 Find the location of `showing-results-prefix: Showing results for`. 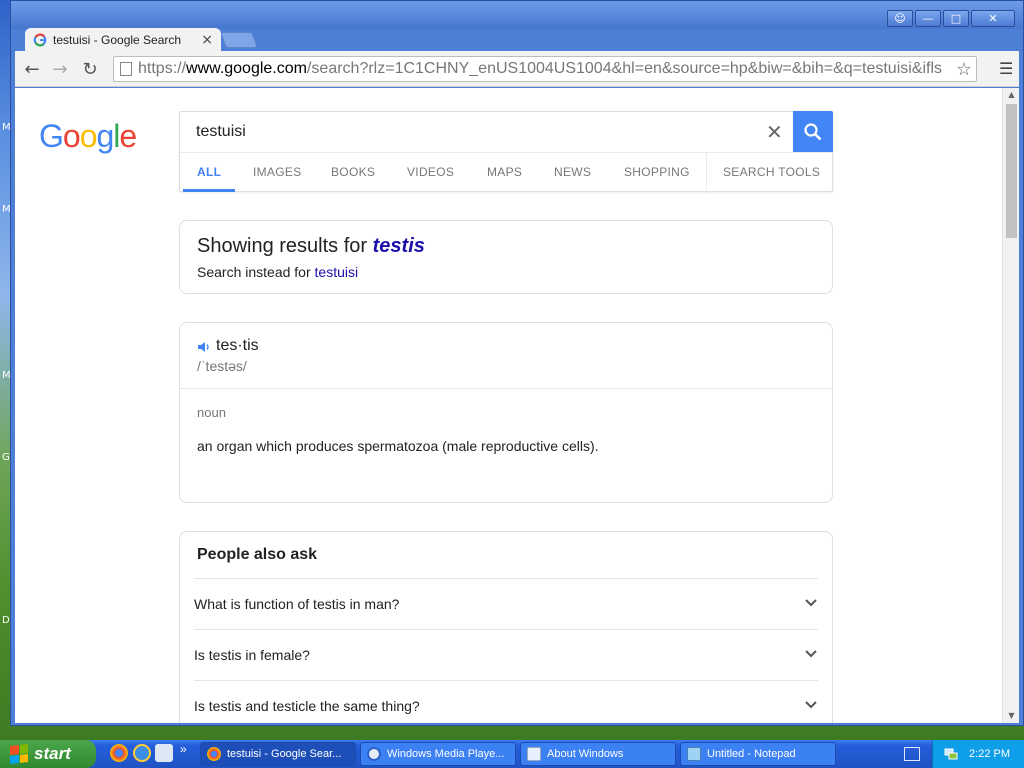

showing-results-prefix: Showing results for is located at coordinates (282, 246).